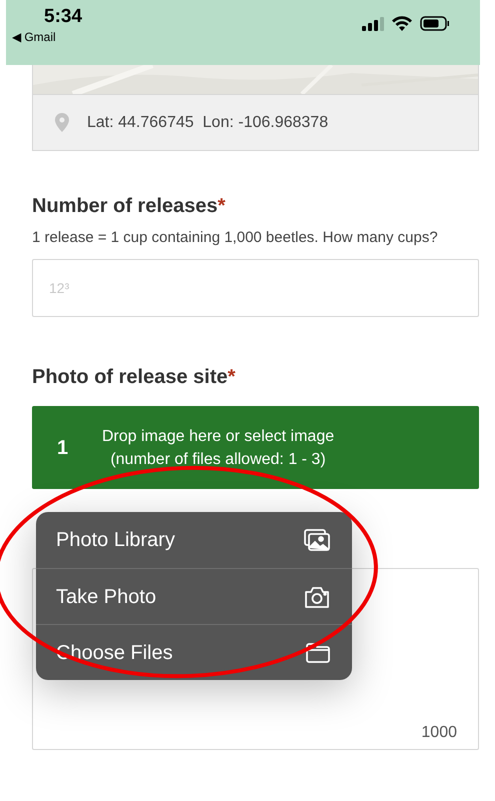 This screenshot has height=801, width=495. I want to click on clock-time: 5:34, so click(63, 17).